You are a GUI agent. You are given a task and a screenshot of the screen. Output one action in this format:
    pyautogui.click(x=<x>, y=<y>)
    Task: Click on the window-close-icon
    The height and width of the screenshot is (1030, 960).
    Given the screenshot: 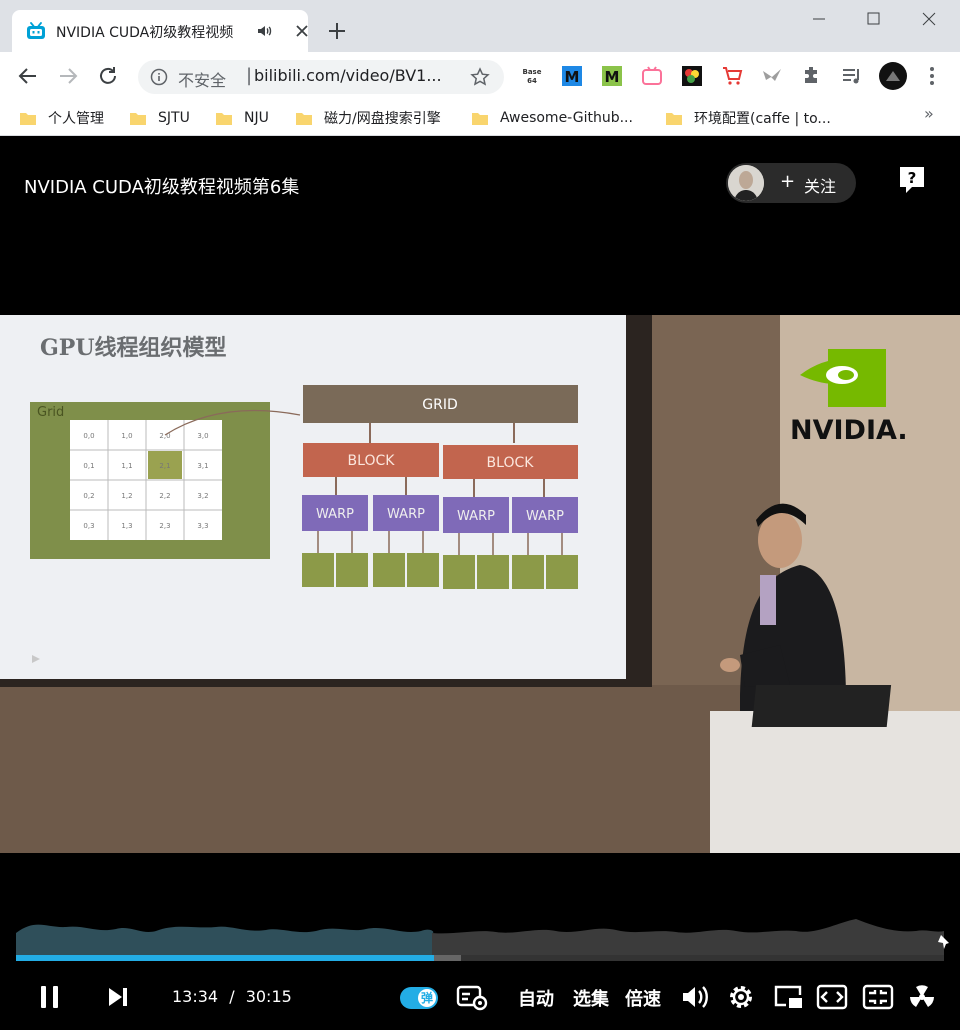 What is the action you would take?
    pyautogui.click(x=929, y=19)
    